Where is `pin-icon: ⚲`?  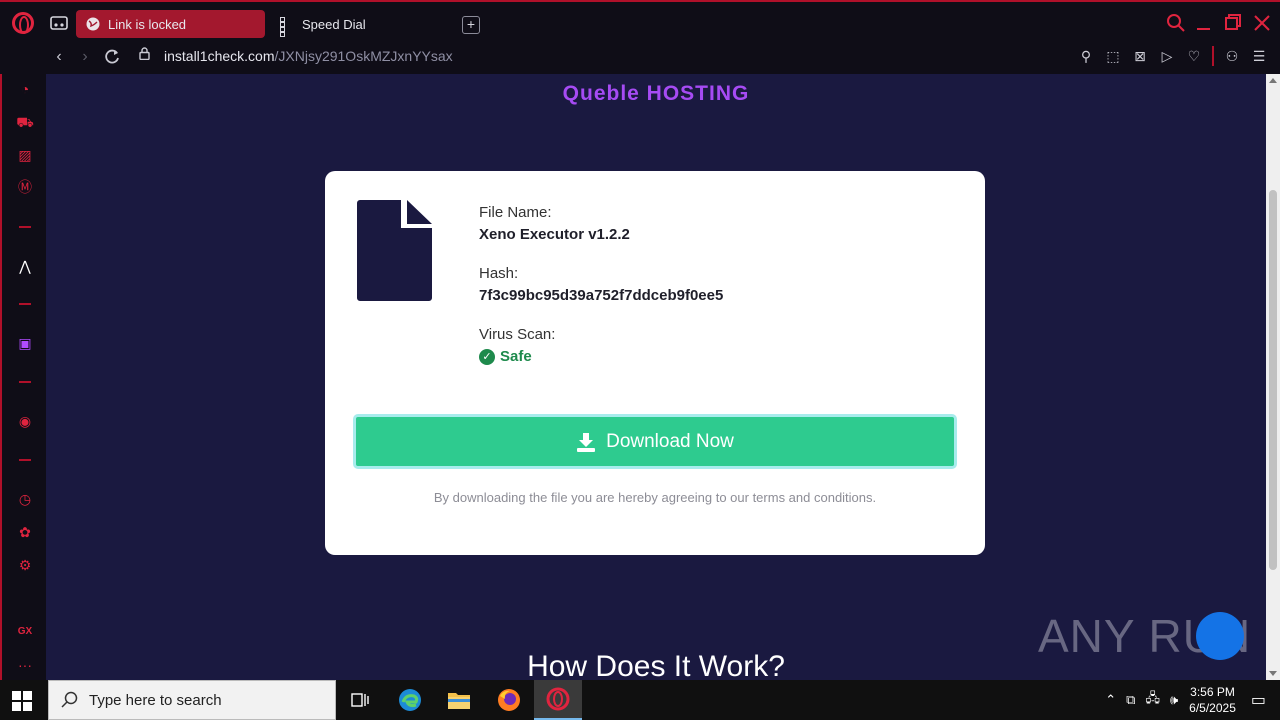 pin-icon: ⚲ is located at coordinates (1086, 56).